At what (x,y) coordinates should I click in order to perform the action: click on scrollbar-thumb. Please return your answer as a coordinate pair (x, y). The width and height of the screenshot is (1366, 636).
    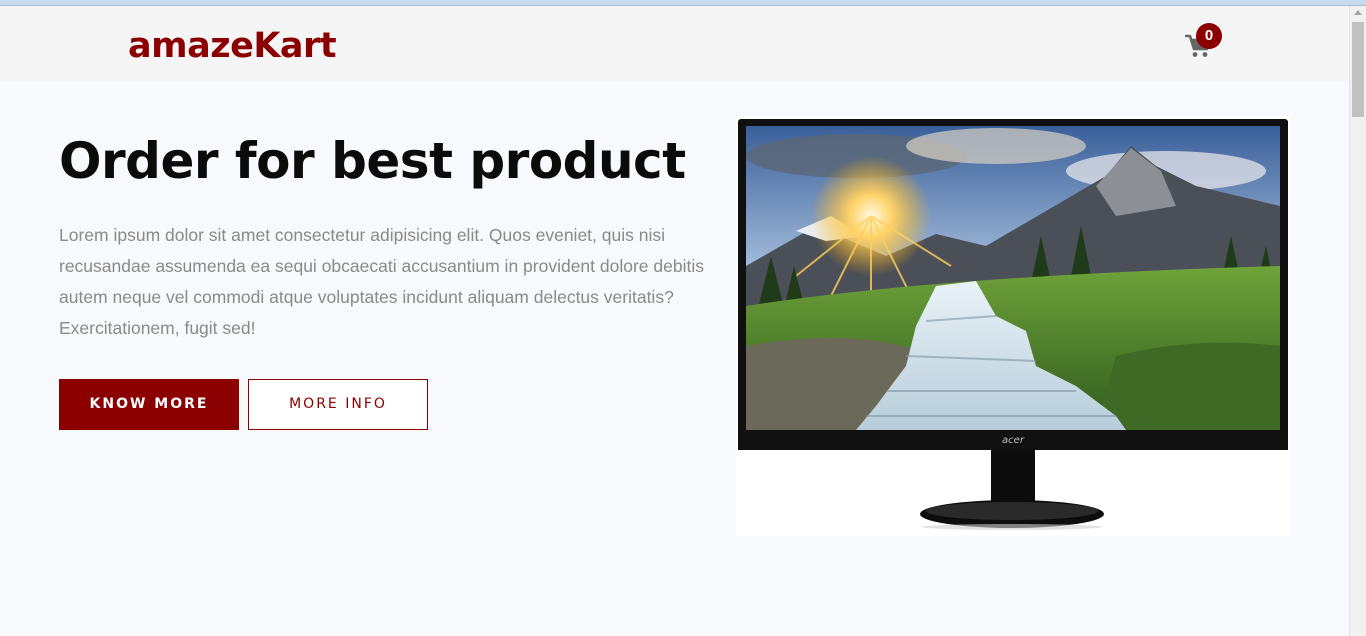
    Looking at the image, I should click on (1358, 69).